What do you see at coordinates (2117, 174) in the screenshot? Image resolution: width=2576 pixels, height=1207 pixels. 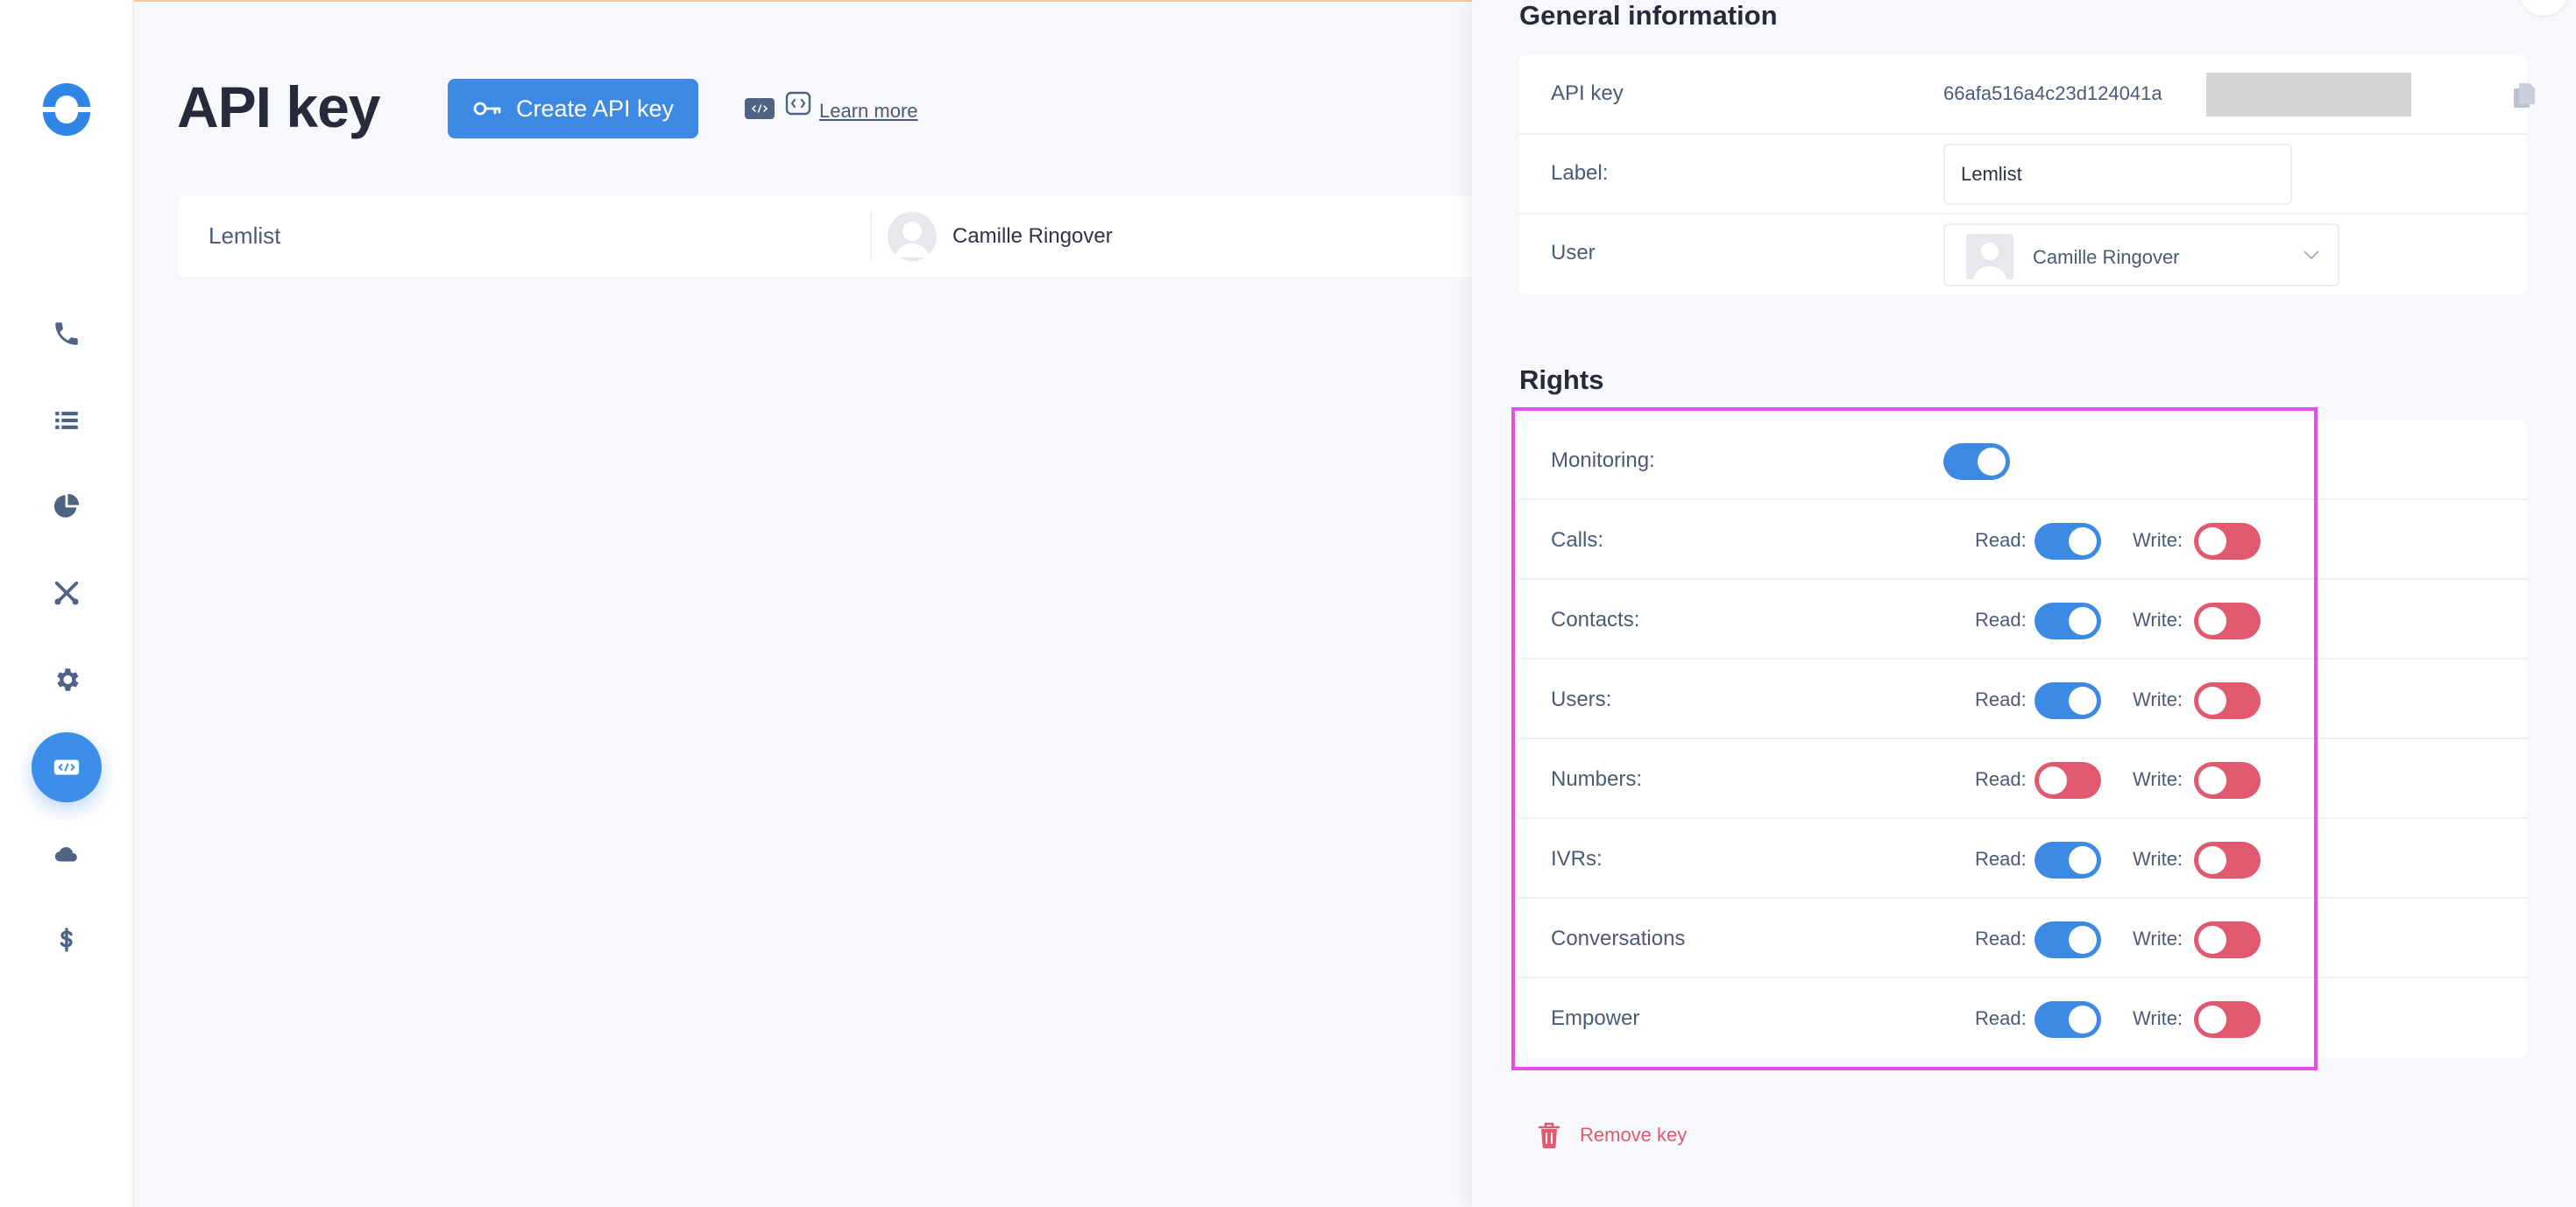 I see `label-input: Lemlist` at bounding box center [2117, 174].